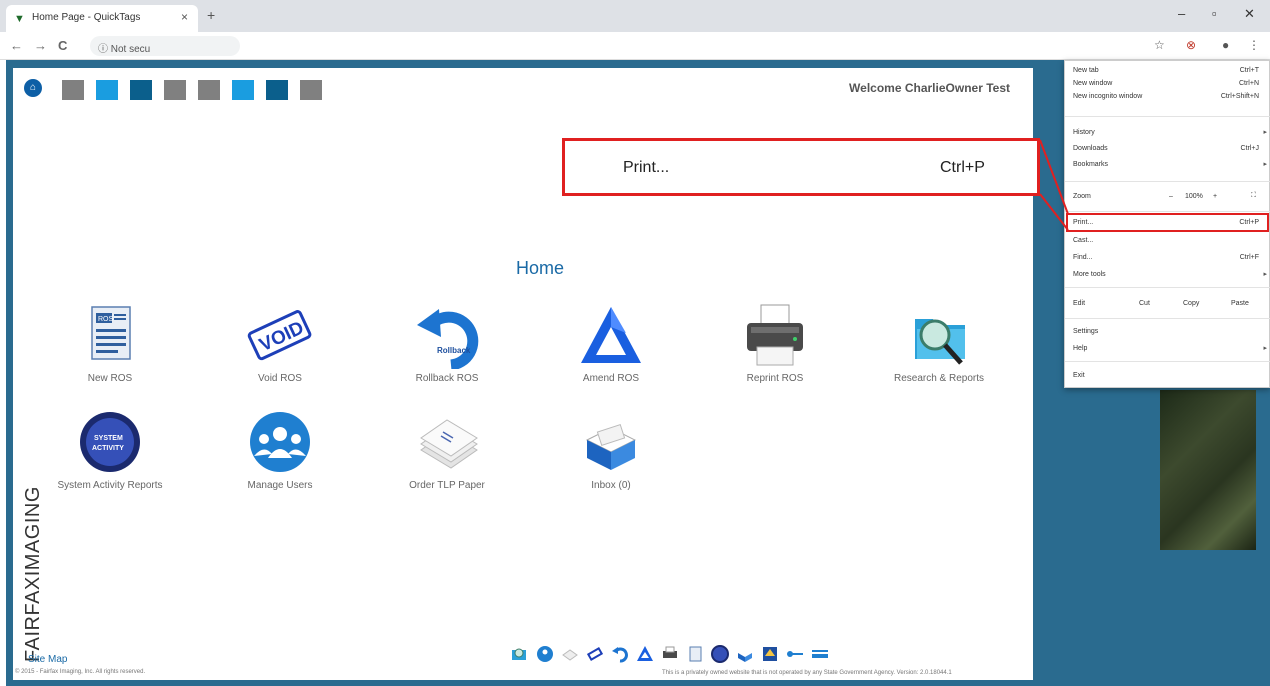 Image resolution: width=1270 pixels, height=686 pixels. I want to click on ros-icon-text: ROS, so click(106, 319).